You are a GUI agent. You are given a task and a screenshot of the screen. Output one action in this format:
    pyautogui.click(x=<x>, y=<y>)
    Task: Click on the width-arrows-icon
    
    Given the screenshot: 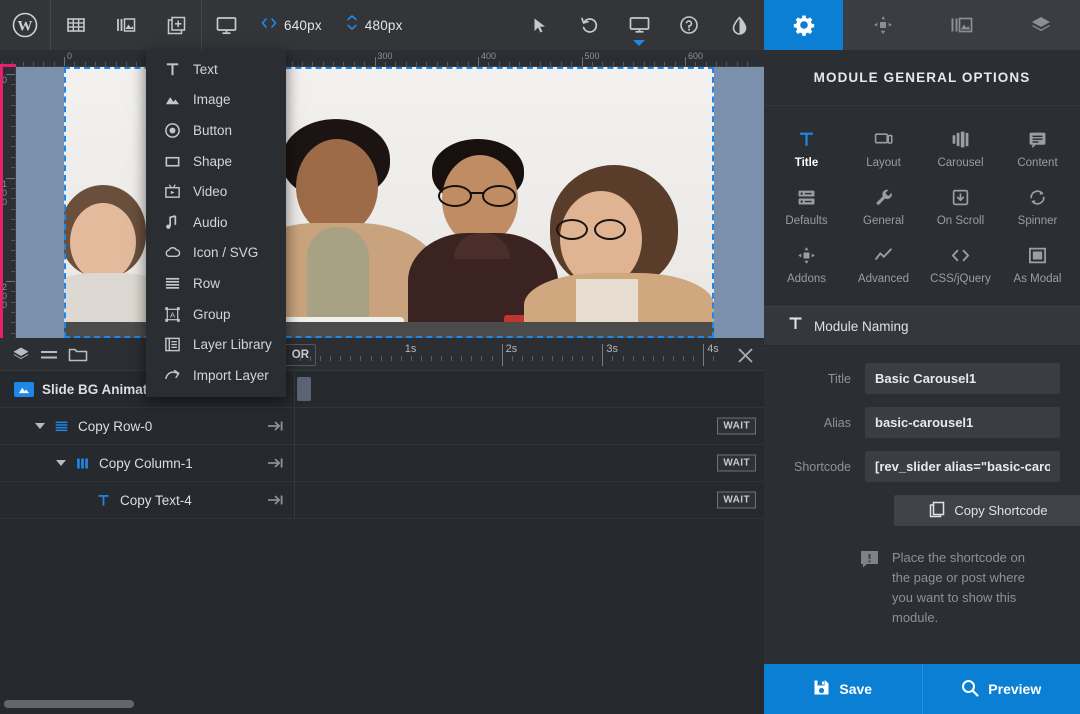 What is the action you would take?
    pyautogui.click(x=269, y=25)
    